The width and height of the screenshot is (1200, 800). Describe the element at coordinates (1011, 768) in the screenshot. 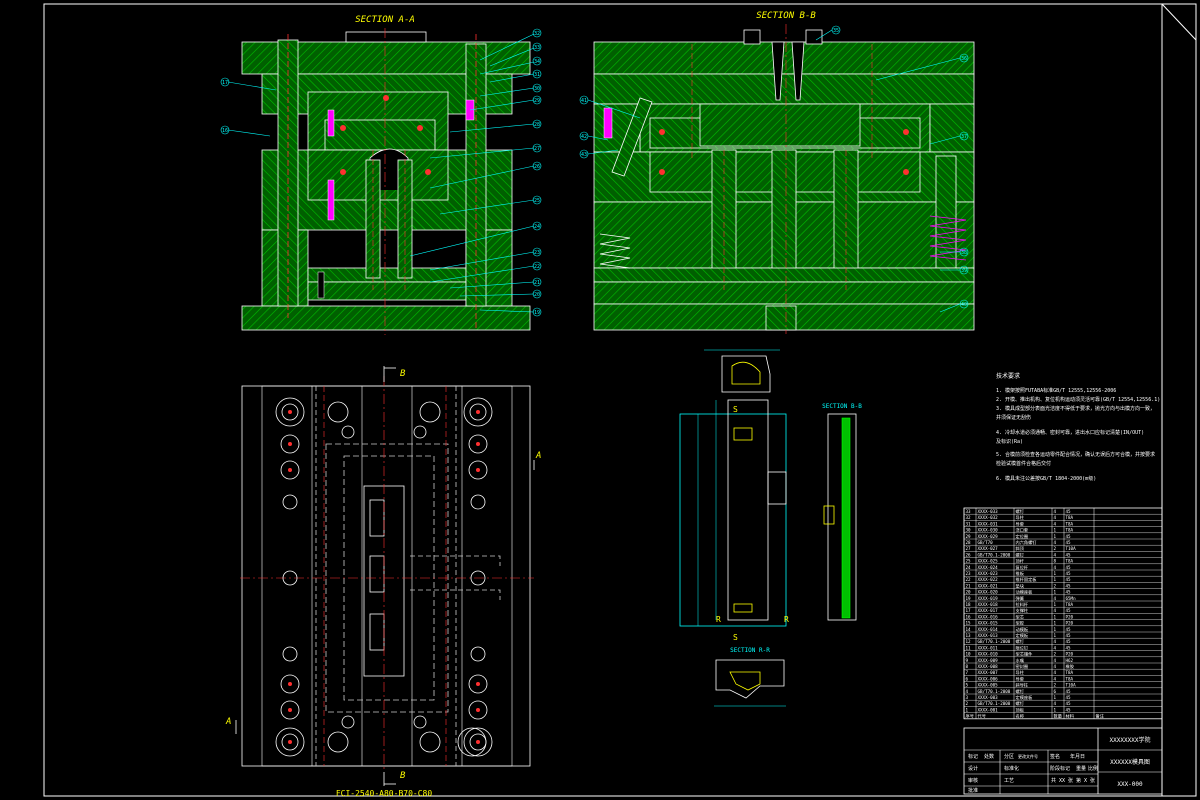

I see `tb-cell: 标准化` at that location.